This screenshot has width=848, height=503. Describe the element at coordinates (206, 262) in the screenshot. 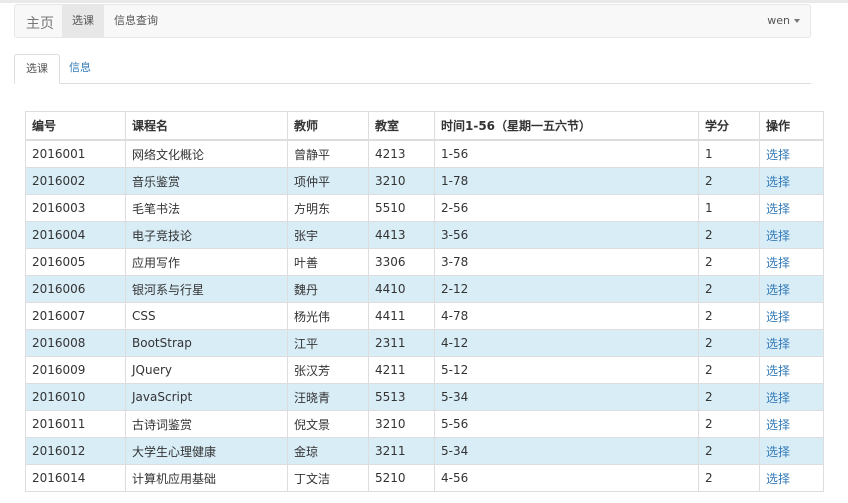

I see `cell-course-name: 应用写作` at that location.